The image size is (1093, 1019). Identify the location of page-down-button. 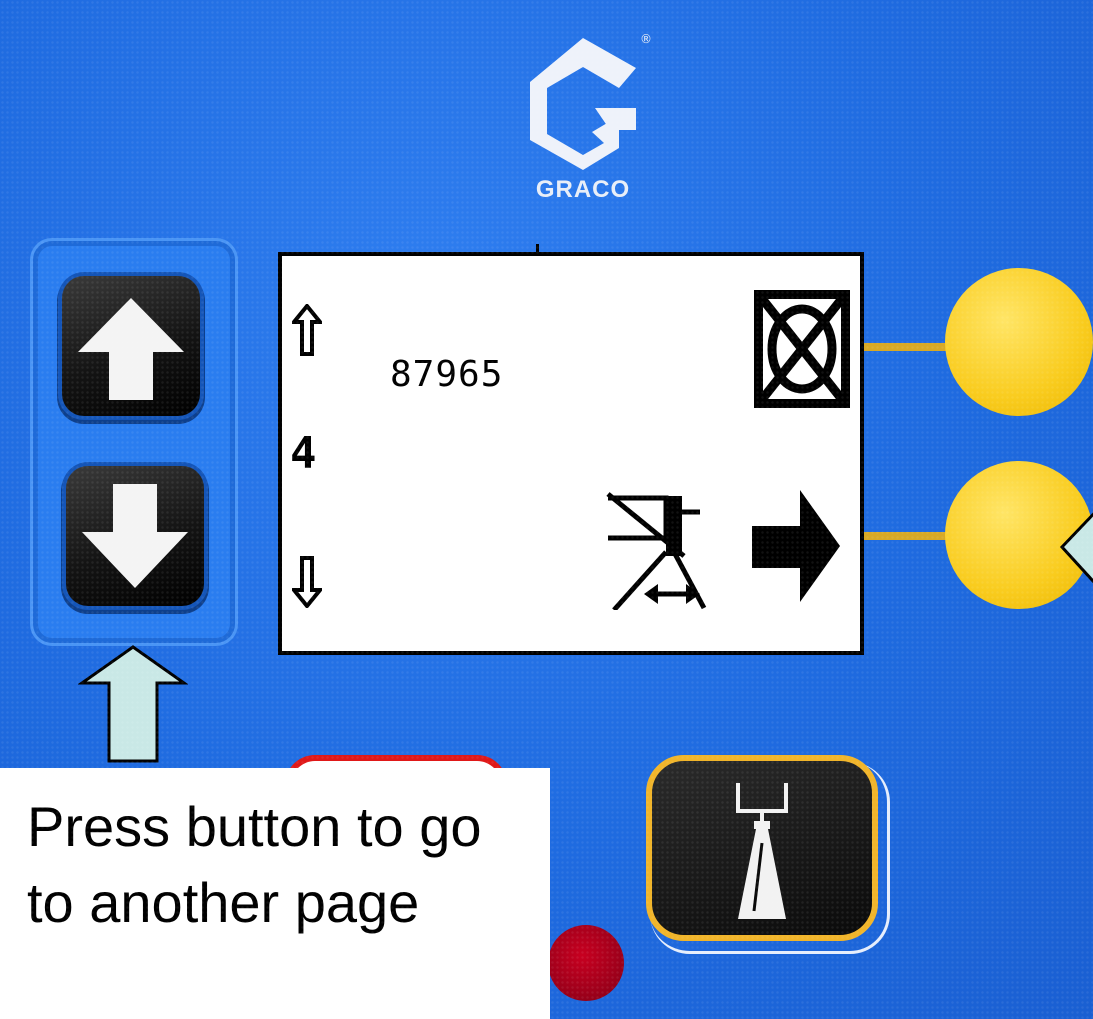
(135, 536).